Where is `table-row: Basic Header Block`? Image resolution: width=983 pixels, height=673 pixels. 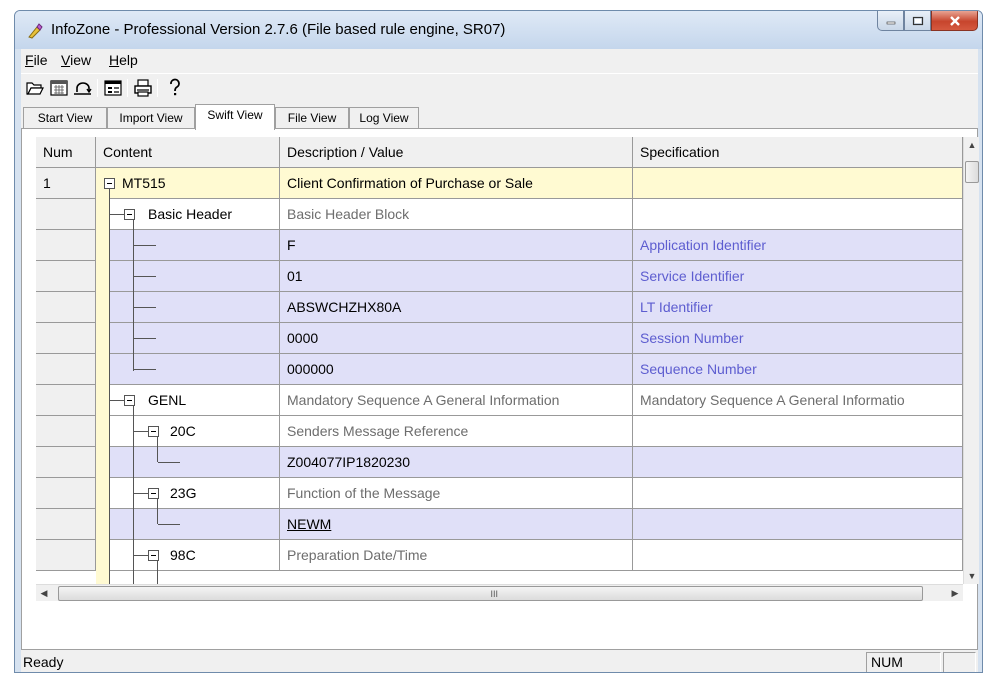 table-row: Basic Header Block is located at coordinates (499, 214).